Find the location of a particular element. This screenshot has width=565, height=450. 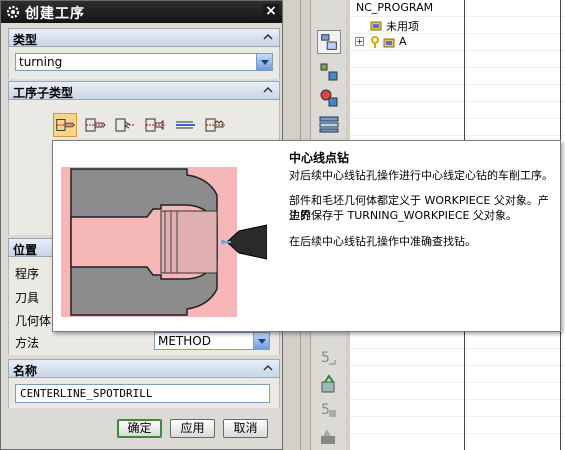

close-icon: × is located at coordinates (271, 11).